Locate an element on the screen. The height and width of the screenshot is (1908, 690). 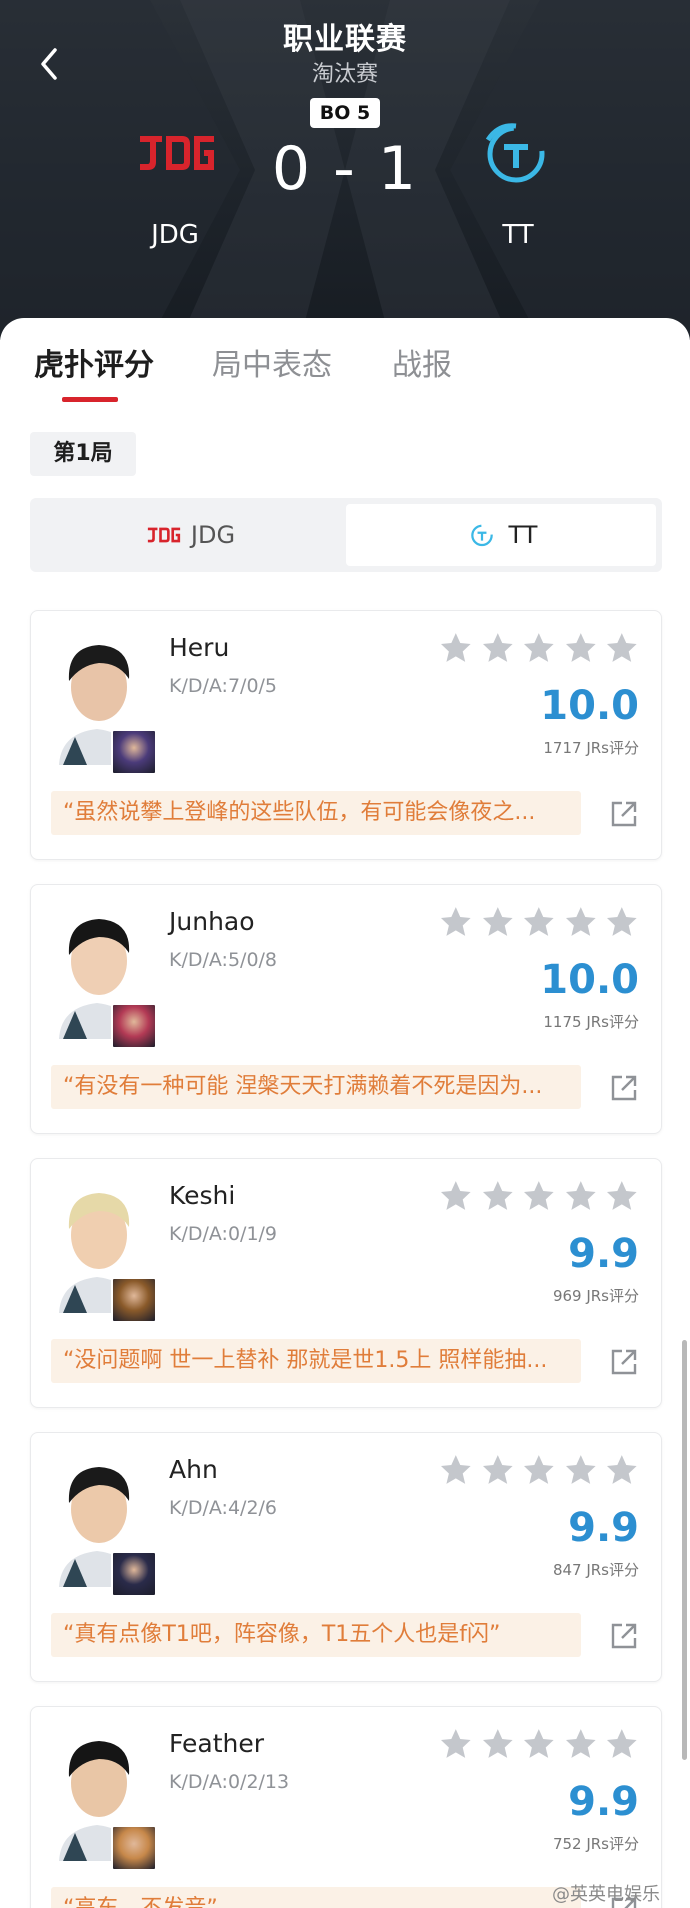
team-switch-jdg: JDG is located at coordinates (191, 535).